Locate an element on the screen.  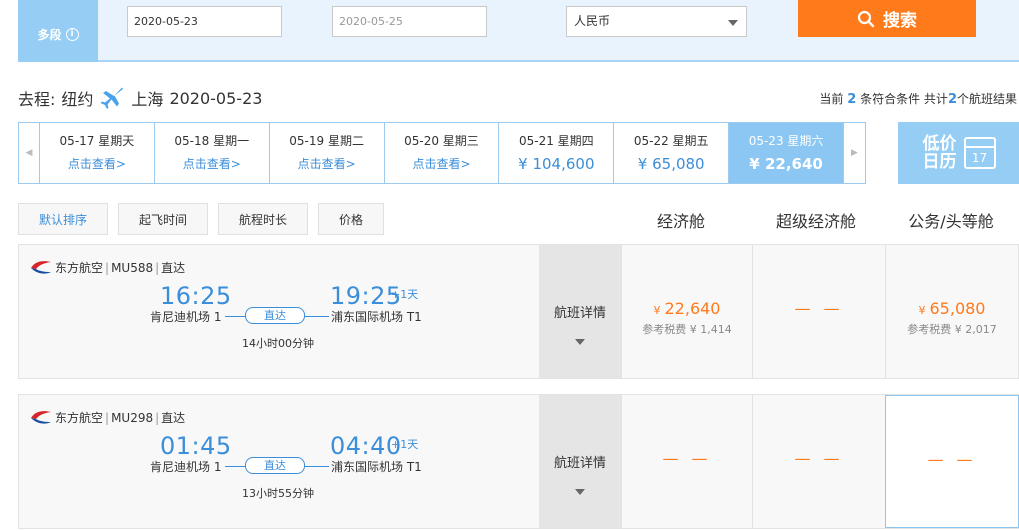
premium-economy-header: 超级经济舱 is located at coordinates (815, 221).